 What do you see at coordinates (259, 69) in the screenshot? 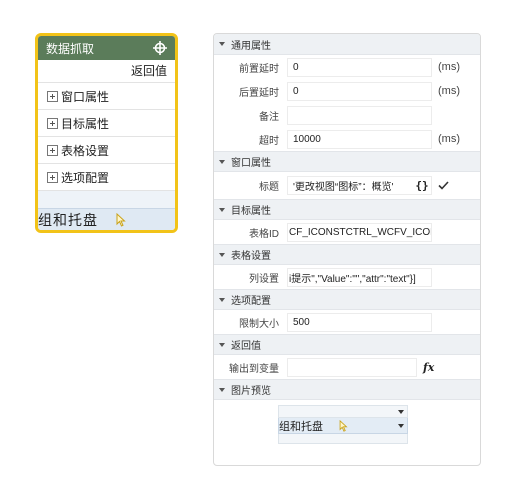
I see `prop-label: 前置延时` at bounding box center [259, 69].